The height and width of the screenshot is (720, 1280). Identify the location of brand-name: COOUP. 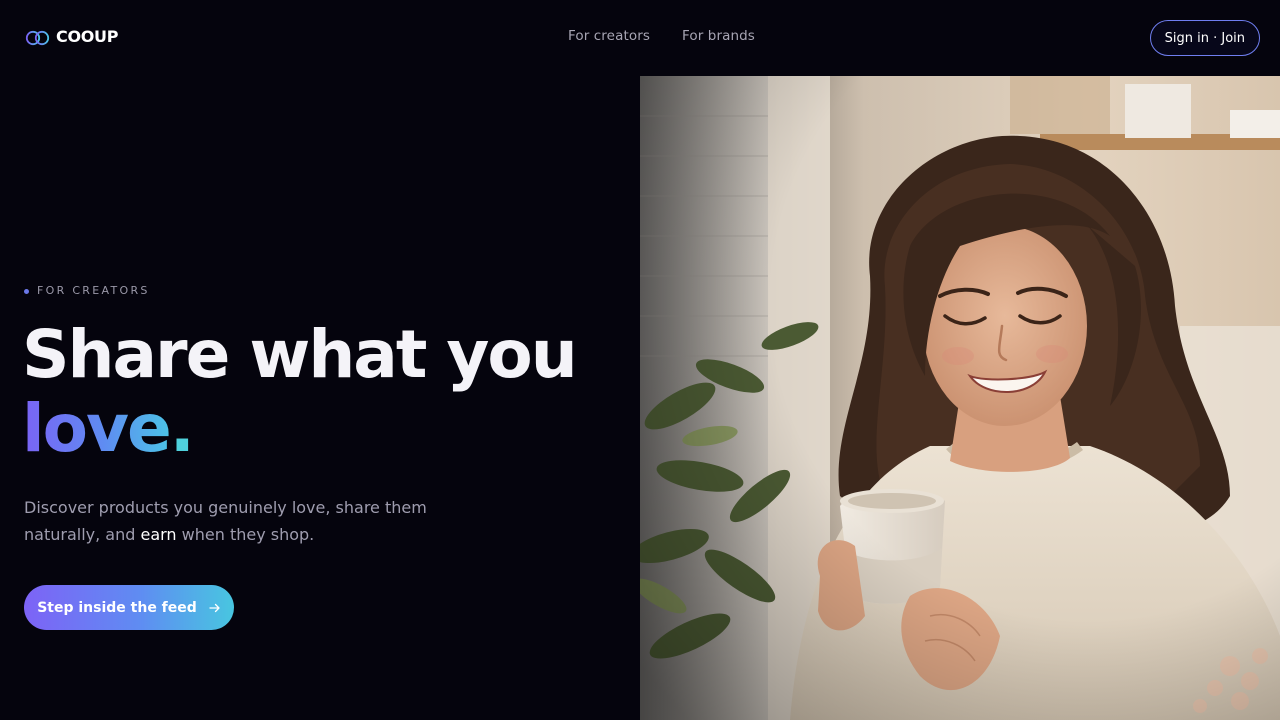
(87, 36).